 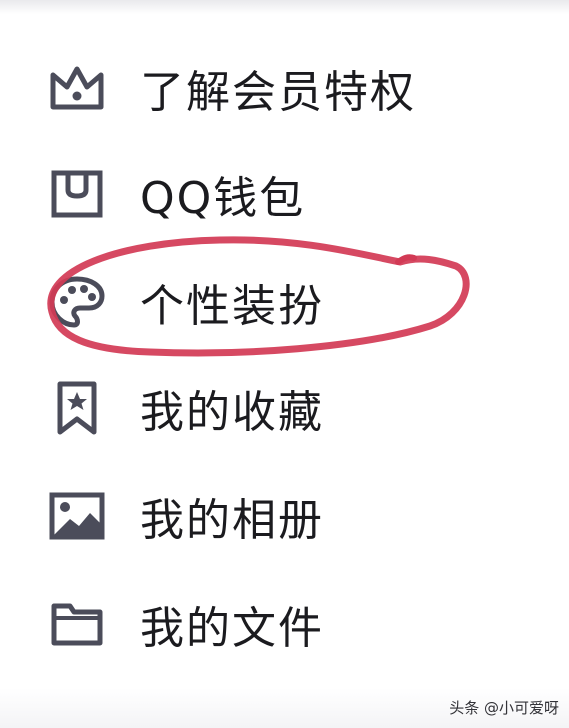 I want to click on menu-item-label: 个性装扮, so click(x=232, y=306).